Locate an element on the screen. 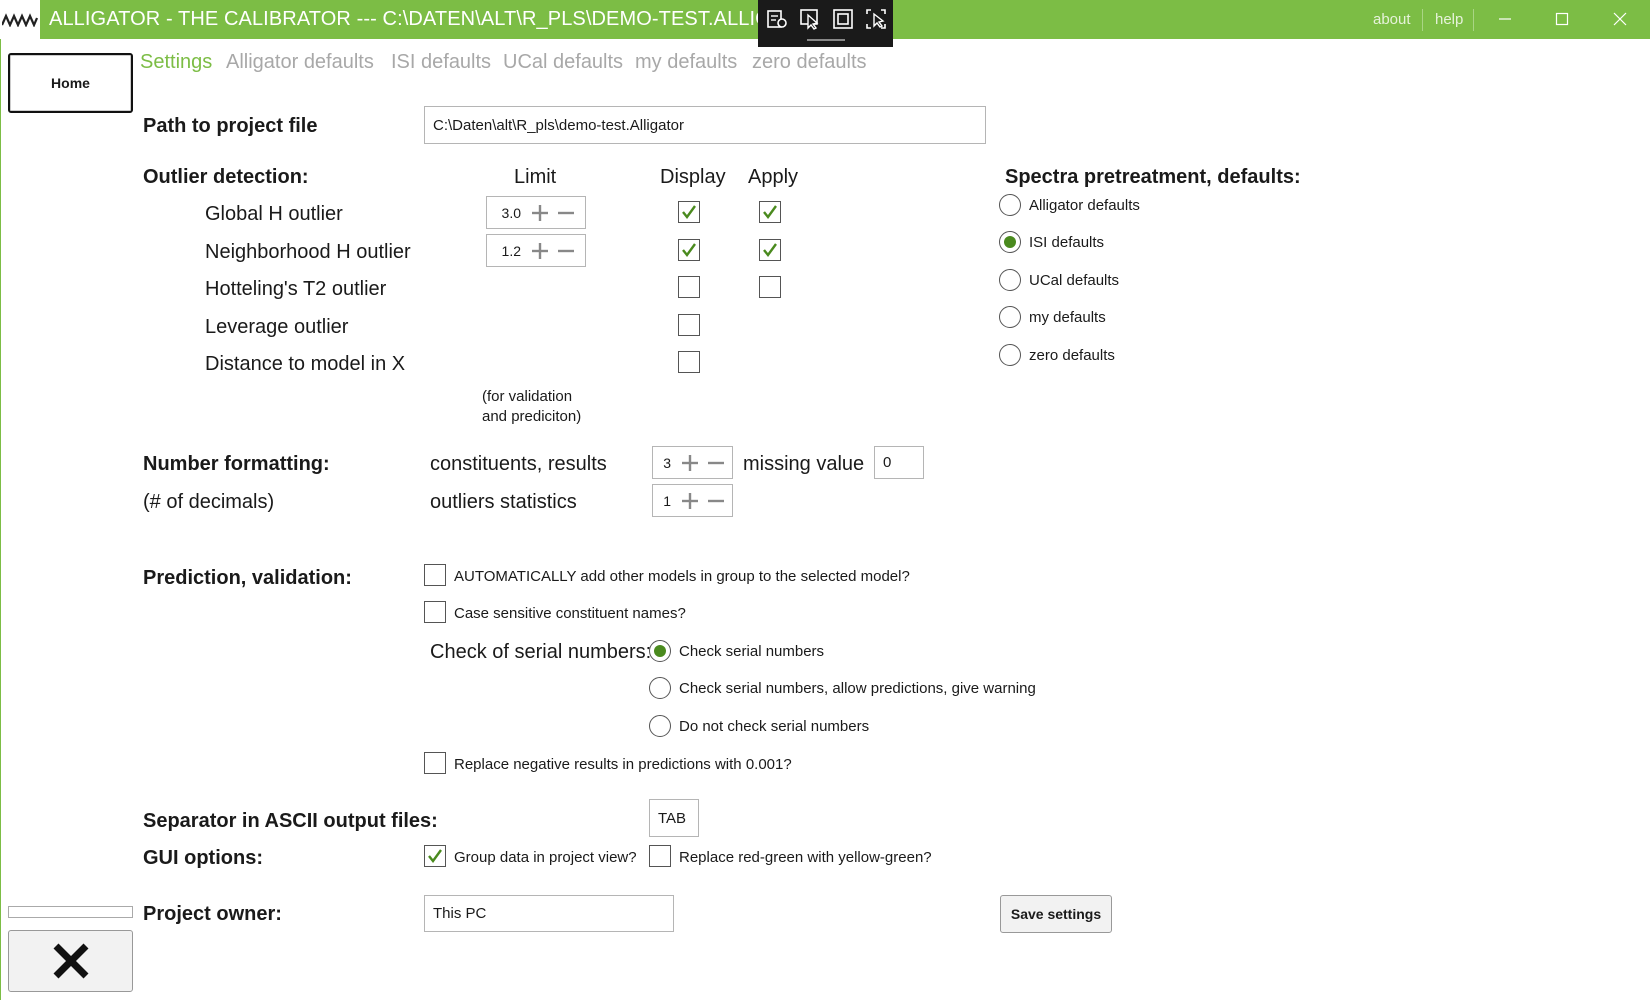 The width and height of the screenshot is (1650, 1000). help-link: help is located at coordinates (1449, 19).